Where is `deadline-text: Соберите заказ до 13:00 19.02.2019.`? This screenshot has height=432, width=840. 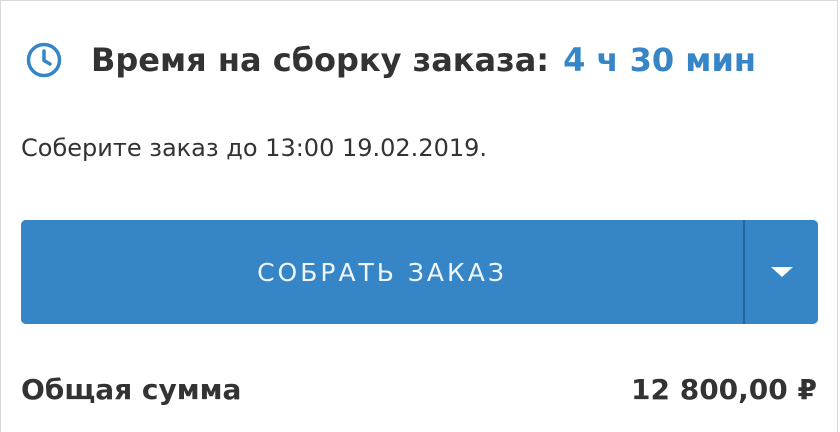 deadline-text: Соберите заказ до 13:00 19.02.2019. is located at coordinates (254, 148).